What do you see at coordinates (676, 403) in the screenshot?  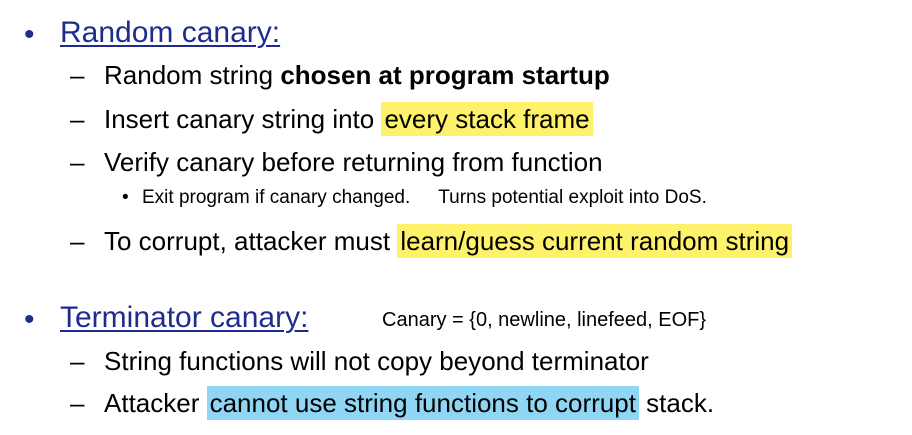 I see `item-tail-text: stack.` at bounding box center [676, 403].